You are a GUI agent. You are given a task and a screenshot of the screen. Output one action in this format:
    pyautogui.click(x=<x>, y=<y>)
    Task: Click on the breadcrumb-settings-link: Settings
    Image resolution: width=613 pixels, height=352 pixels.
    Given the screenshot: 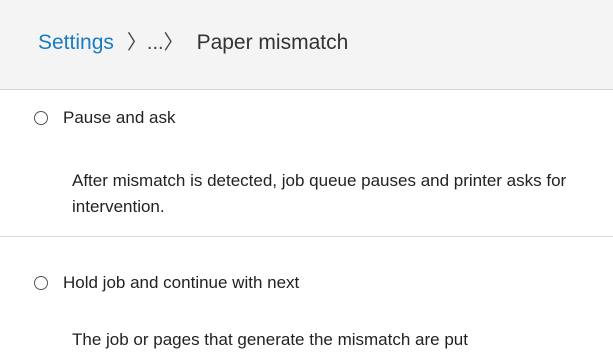 What is the action you would take?
    pyautogui.click(x=76, y=43)
    